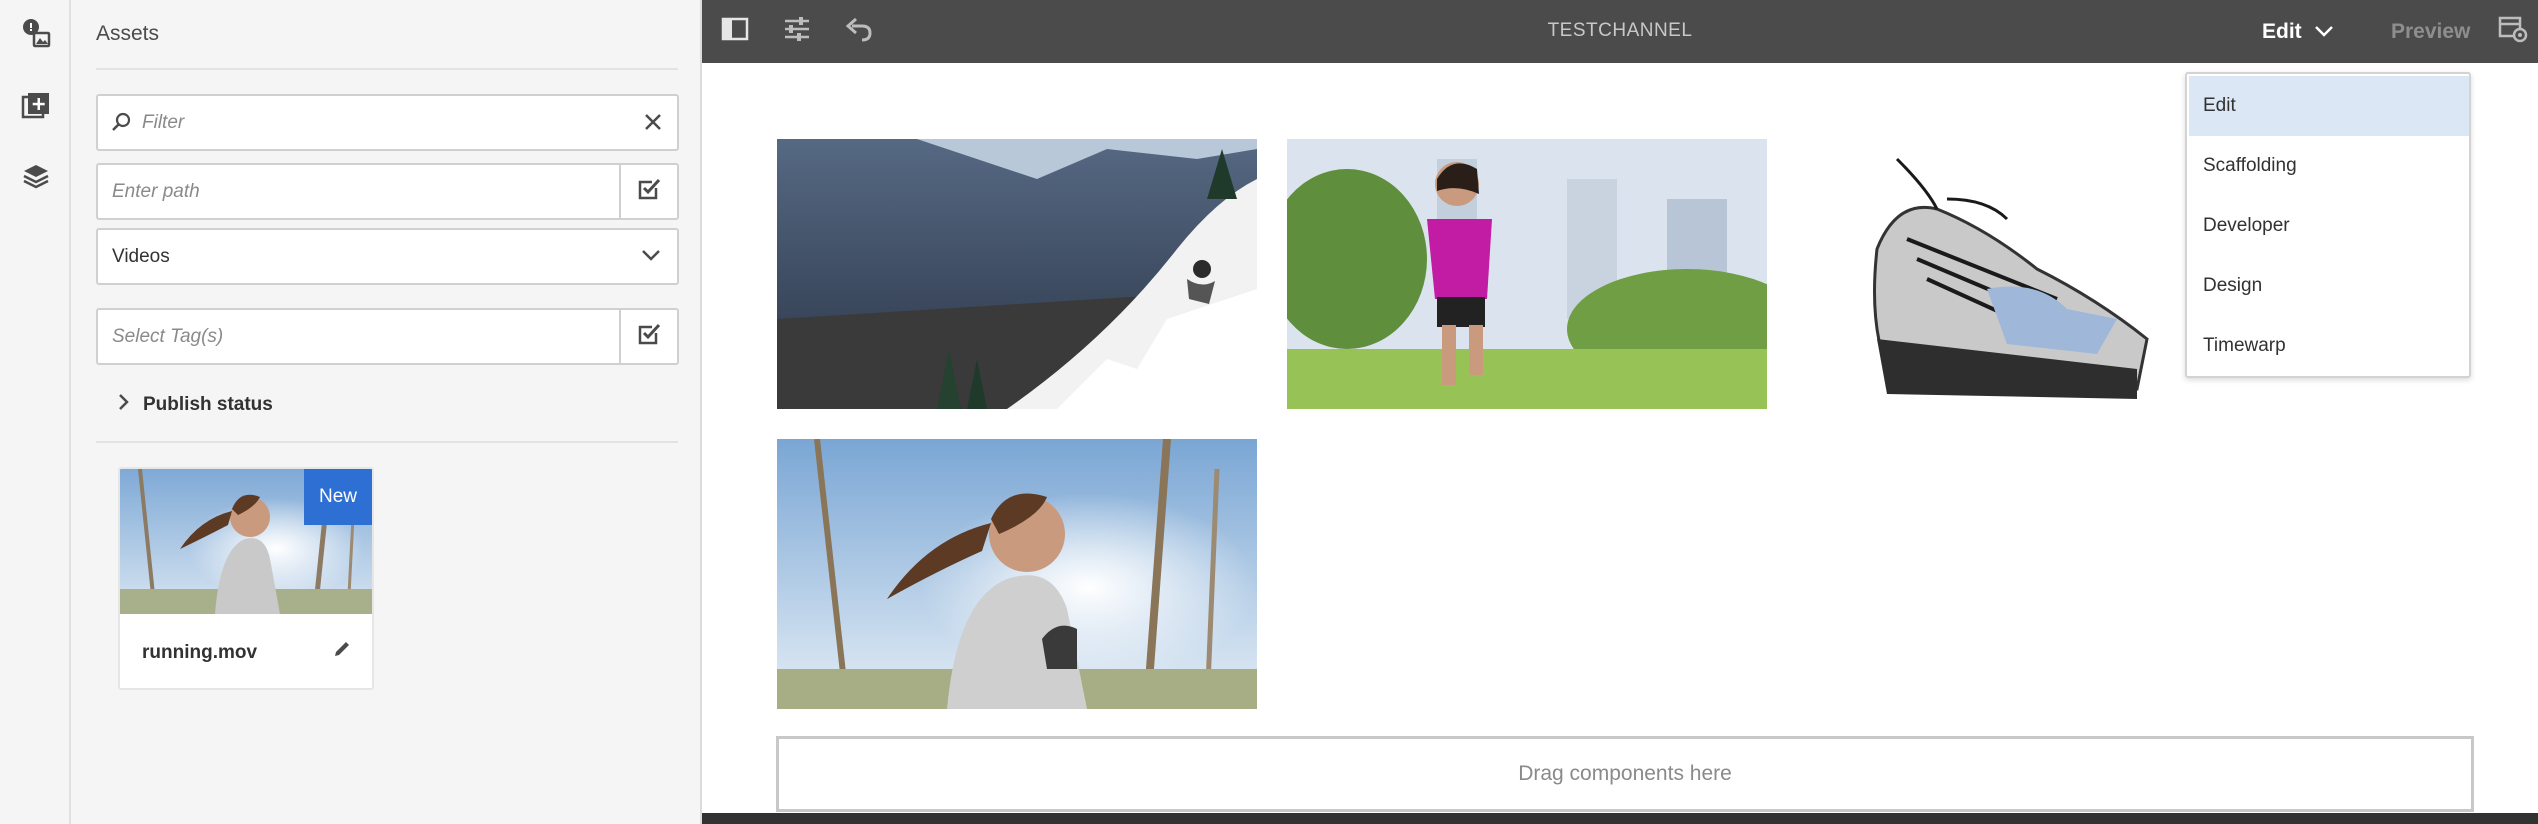  Describe the element at coordinates (387, 191) in the screenshot. I see `path-field: Enter path` at that location.